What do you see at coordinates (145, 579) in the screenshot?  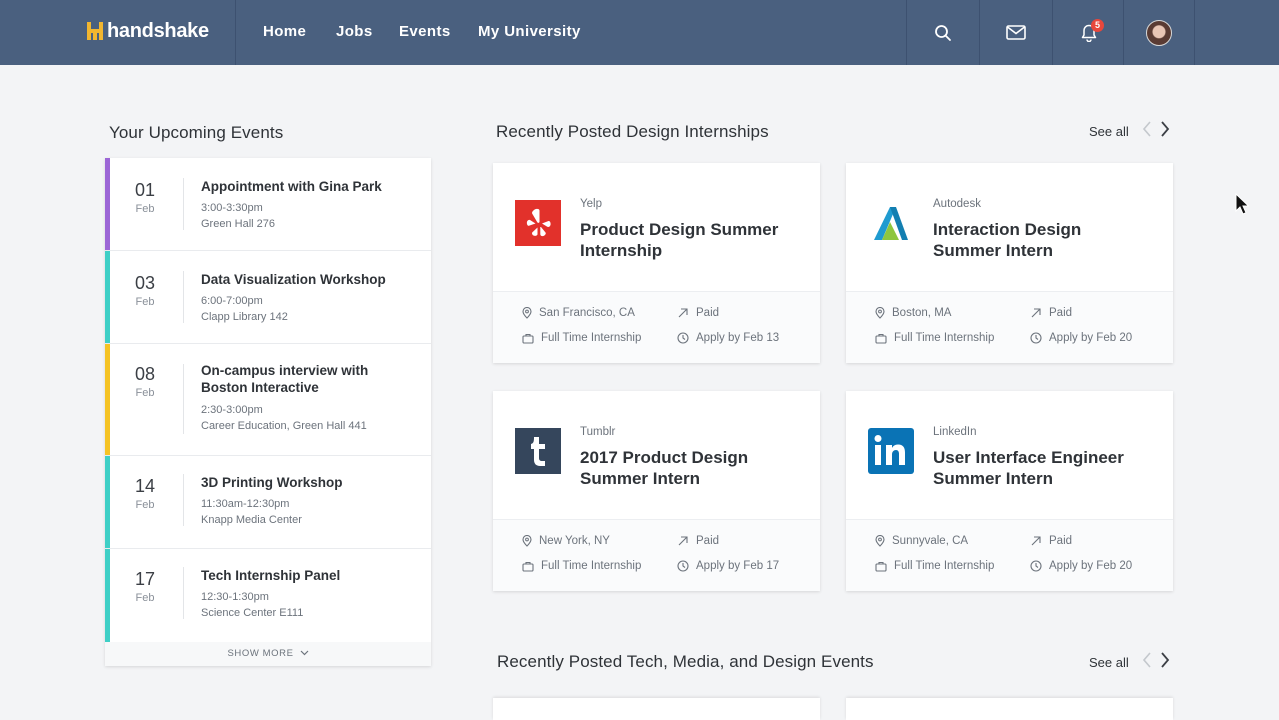 I see `event-day: 17` at bounding box center [145, 579].